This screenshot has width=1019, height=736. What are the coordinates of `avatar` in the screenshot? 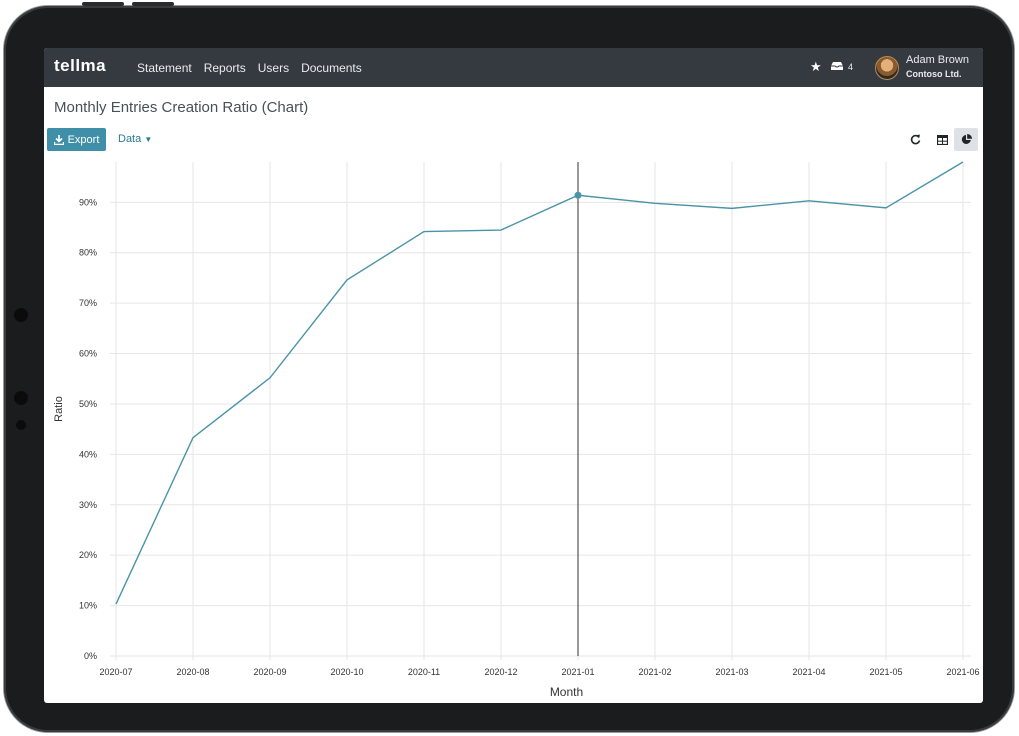 It's located at (887, 68).